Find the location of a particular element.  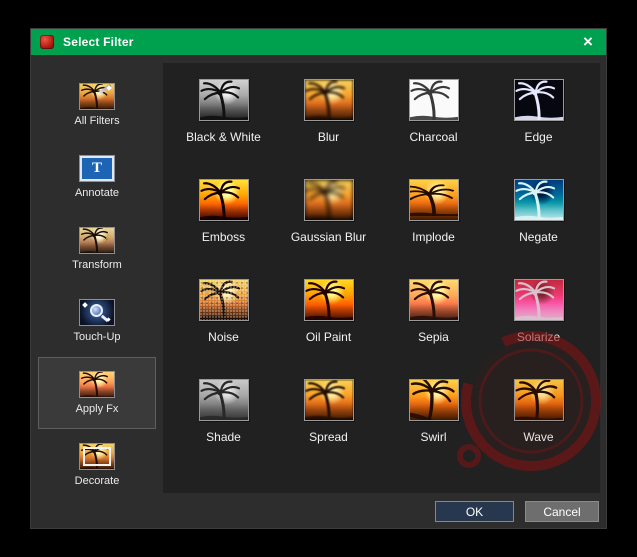

app-logo-icon is located at coordinates (47, 42).